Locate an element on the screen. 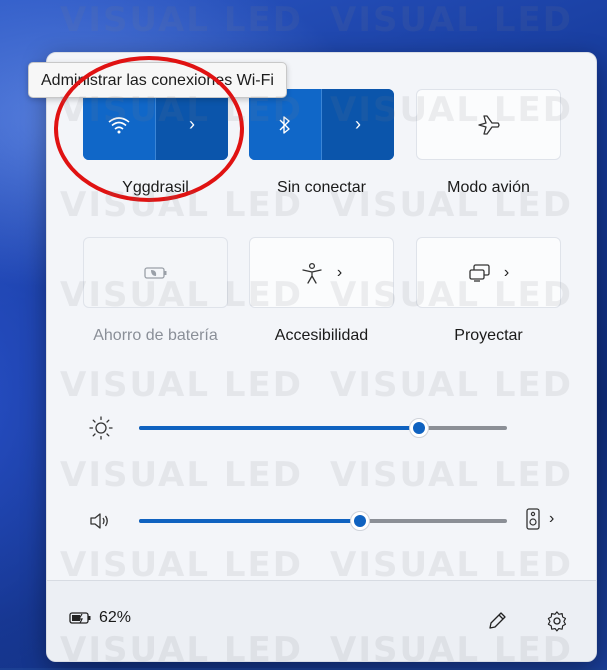 Image resolution: width=607 pixels, height=670 pixels. project-icon is located at coordinates (479, 272).